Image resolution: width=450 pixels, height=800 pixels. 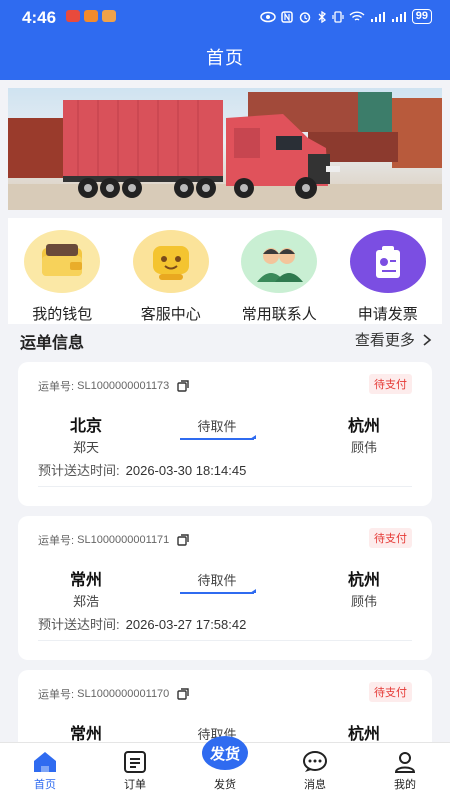 I want to click on vibrate-icon, so click(x=338, y=16).